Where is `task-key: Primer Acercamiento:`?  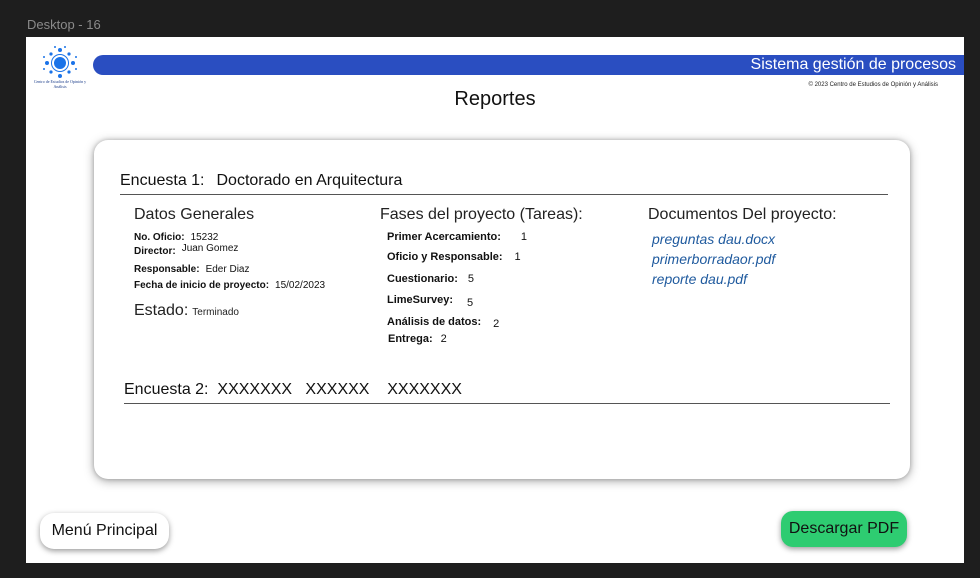 task-key: Primer Acercamiento: is located at coordinates (444, 237).